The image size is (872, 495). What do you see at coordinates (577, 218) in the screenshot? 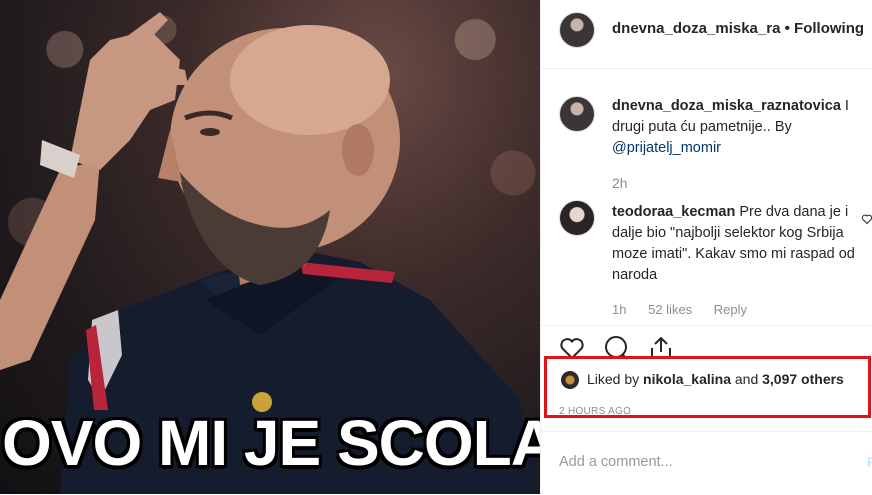
I see `commenter-avatar` at bounding box center [577, 218].